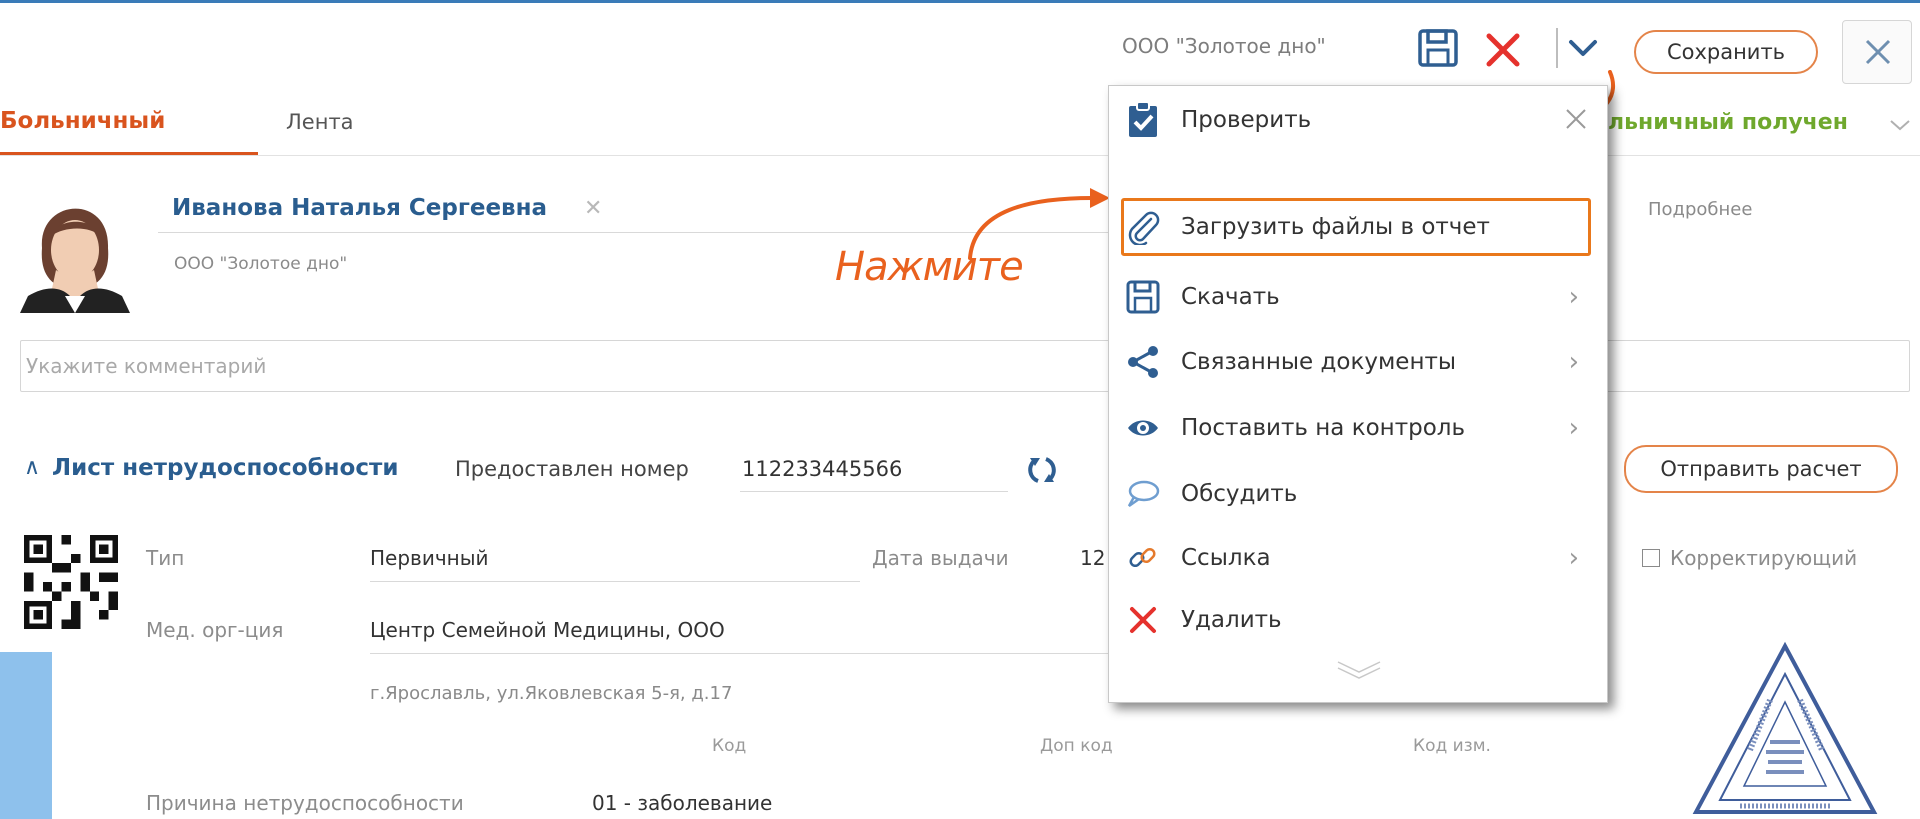  Describe the element at coordinates (32, 467) in the screenshot. I see `collapse-section-icon: ∧` at that location.